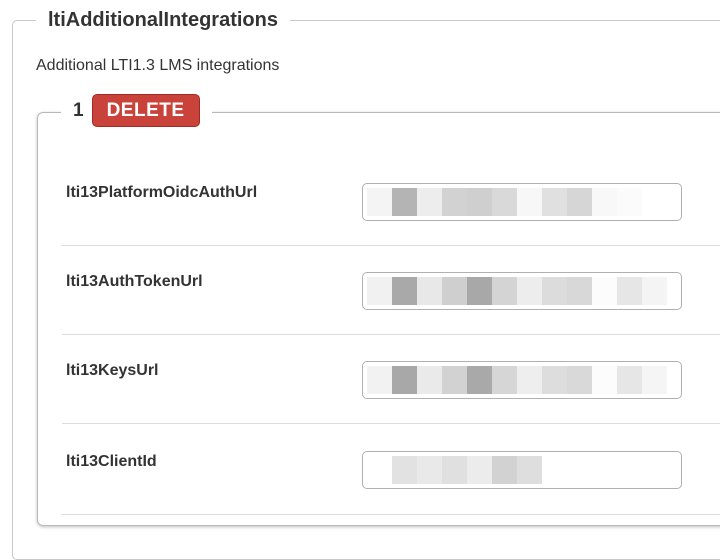 Image resolution: width=720 pixels, height=560 pixels. I want to click on integration-index: 1, so click(78, 110).